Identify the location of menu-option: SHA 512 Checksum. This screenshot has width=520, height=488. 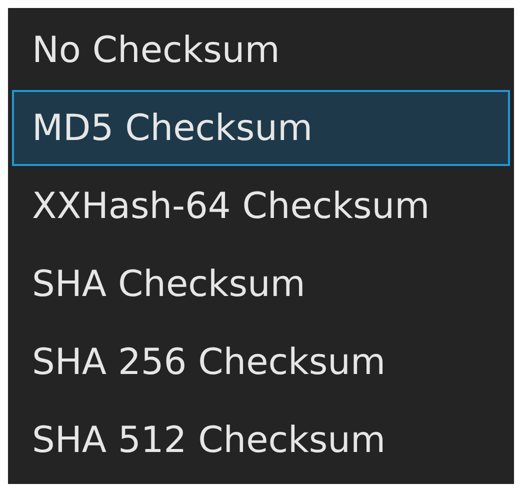
(261, 440).